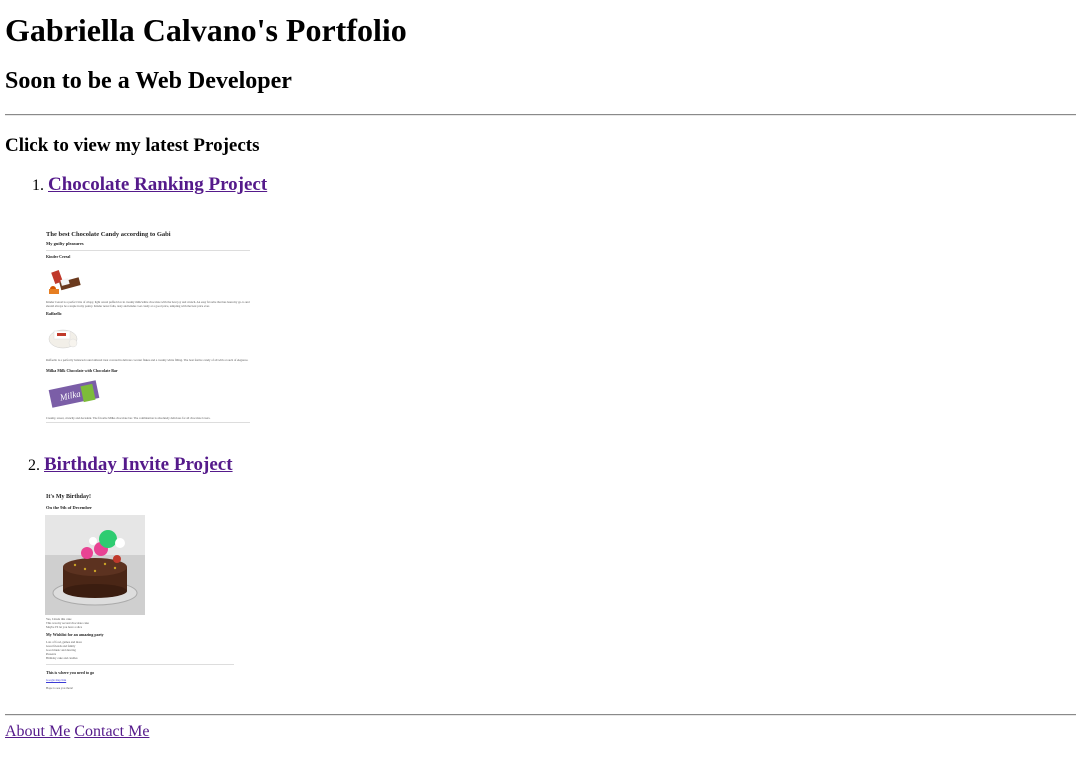 The height and width of the screenshot is (763, 1076). I want to click on thumb2-bullet: Maybe I'll let you have a slice, so click(64, 627).